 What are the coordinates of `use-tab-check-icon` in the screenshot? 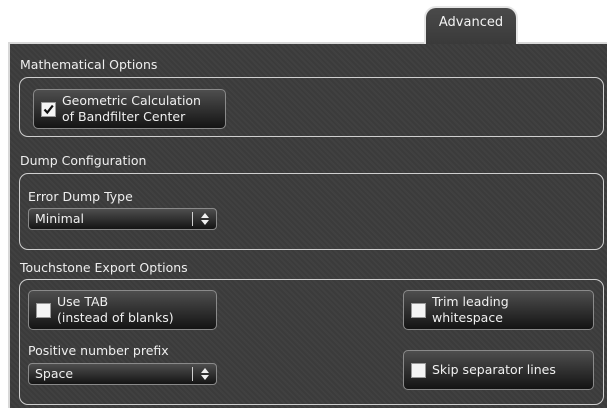 It's located at (43, 310).